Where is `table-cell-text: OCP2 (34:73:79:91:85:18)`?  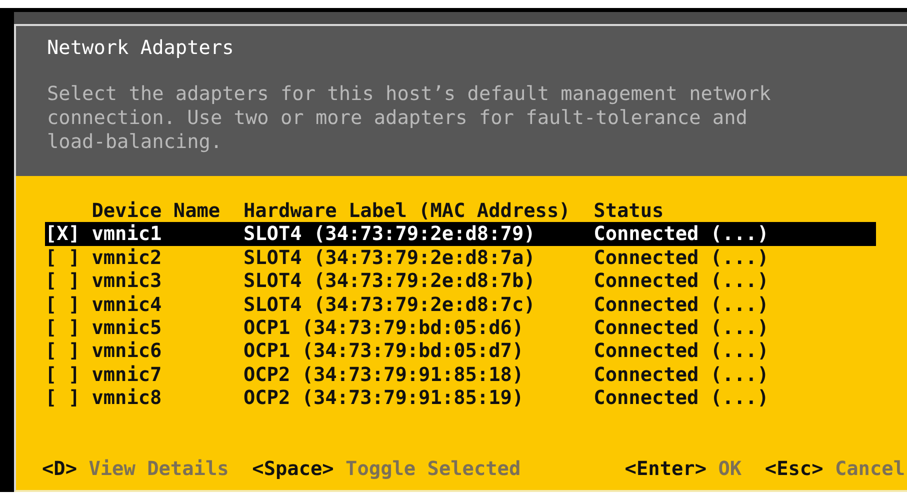
table-cell-text: OCP2 (34:73:79:91:85:18) is located at coordinates (384, 374).